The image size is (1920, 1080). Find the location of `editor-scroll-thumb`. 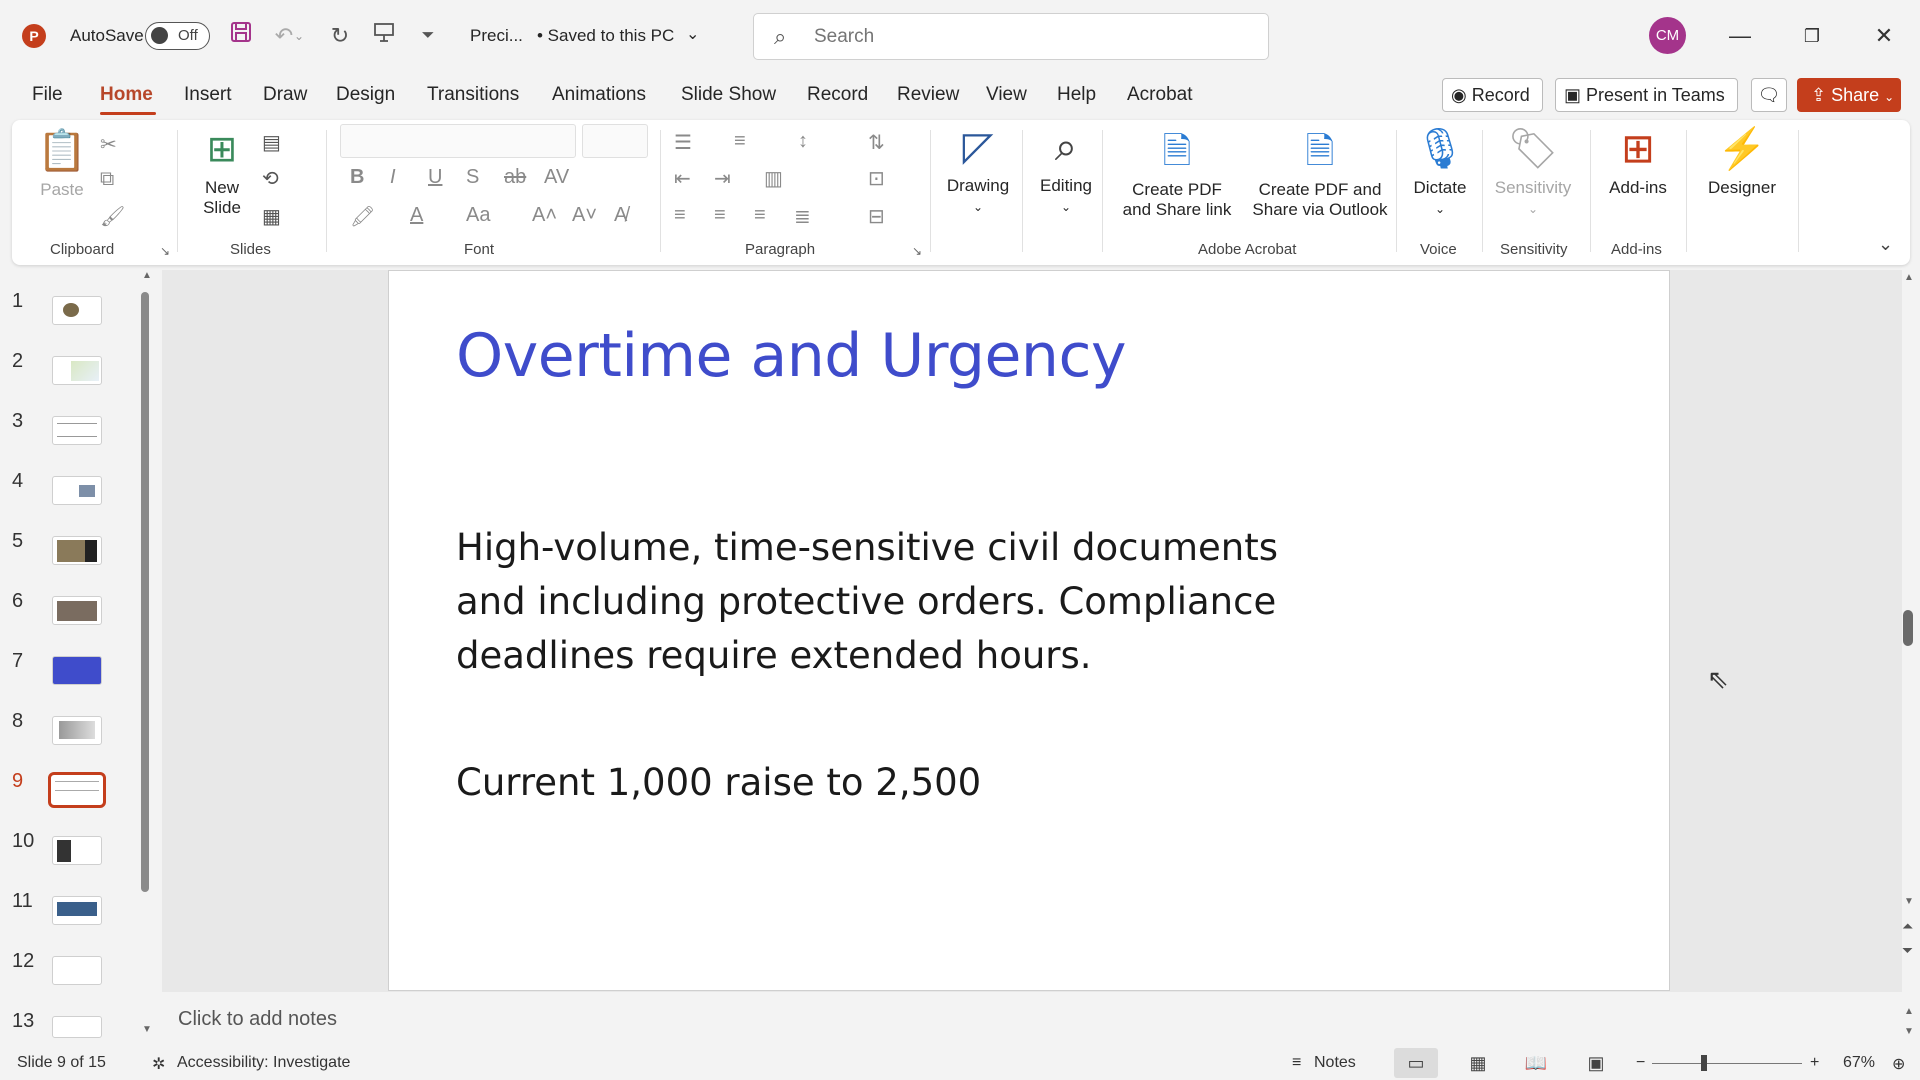

editor-scroll-thumb is located at coordinates (1908, 628).